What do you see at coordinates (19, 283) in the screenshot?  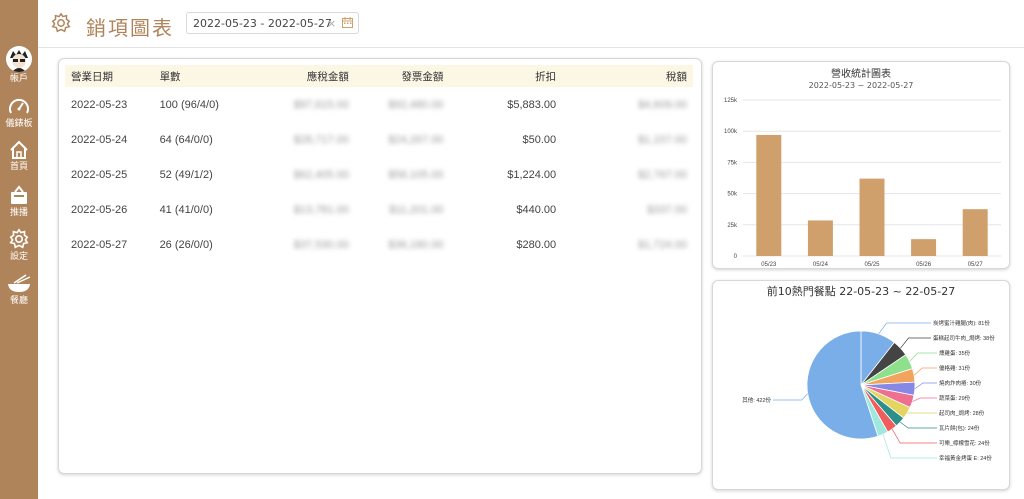 I see `bowl-icon` at bounding box center [19, 283].